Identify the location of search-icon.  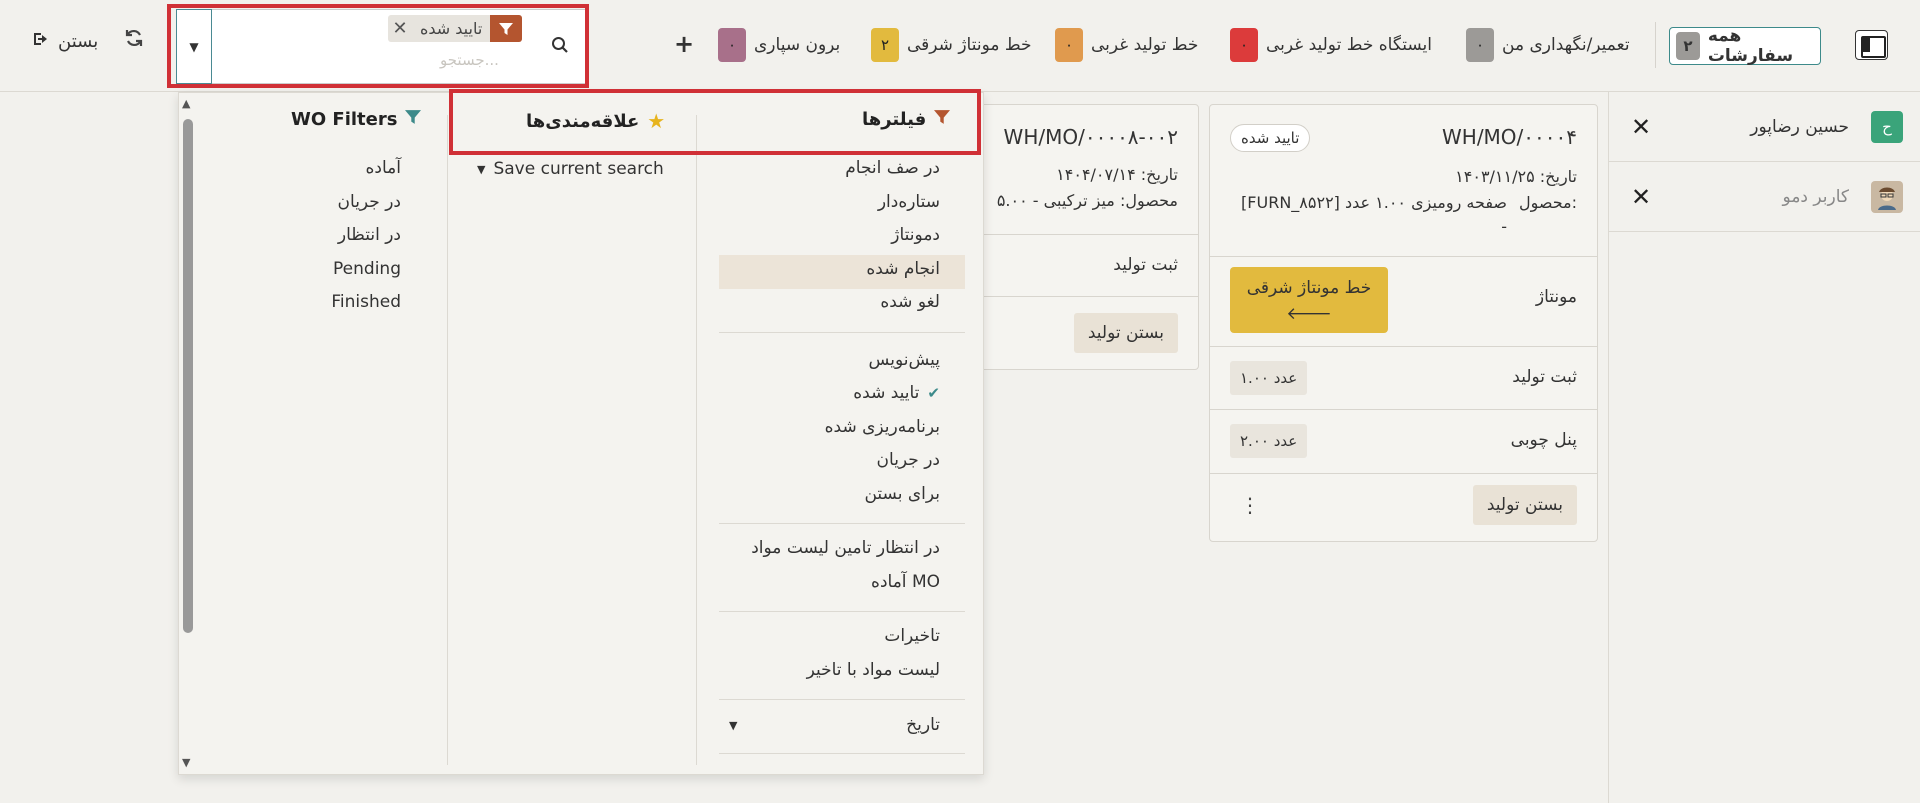
(560, 45).